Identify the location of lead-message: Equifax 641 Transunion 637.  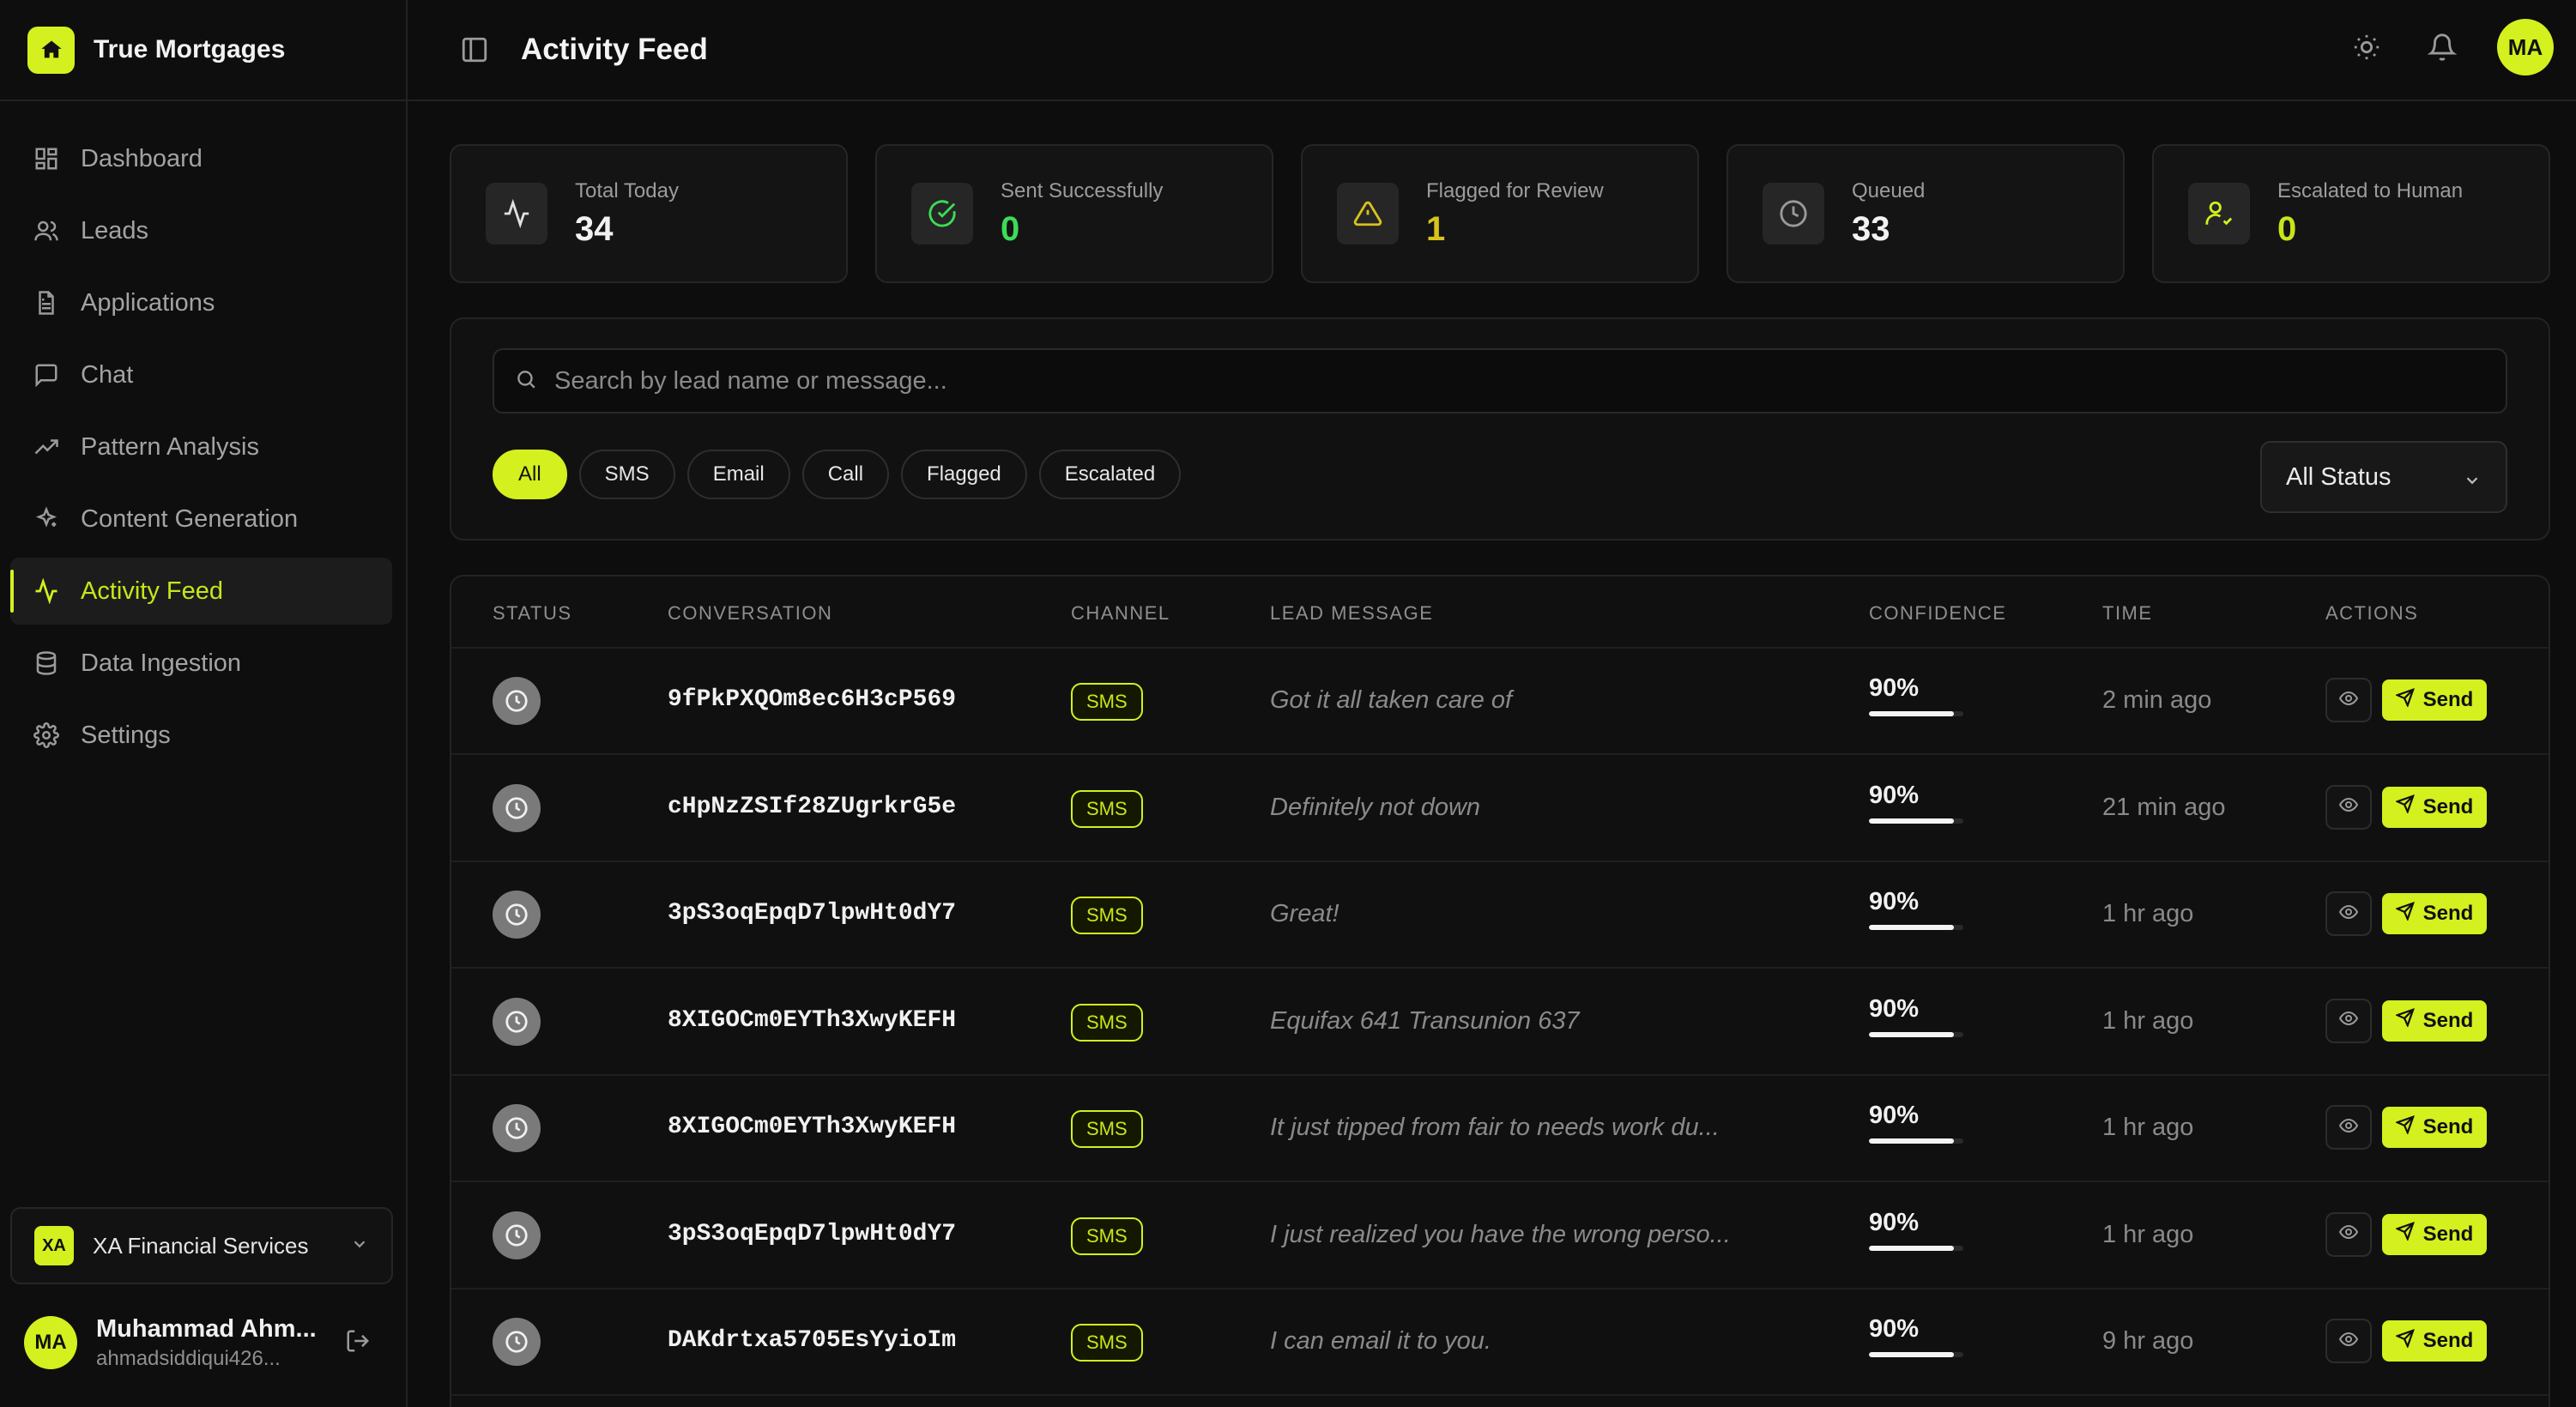
(1425, 1020).